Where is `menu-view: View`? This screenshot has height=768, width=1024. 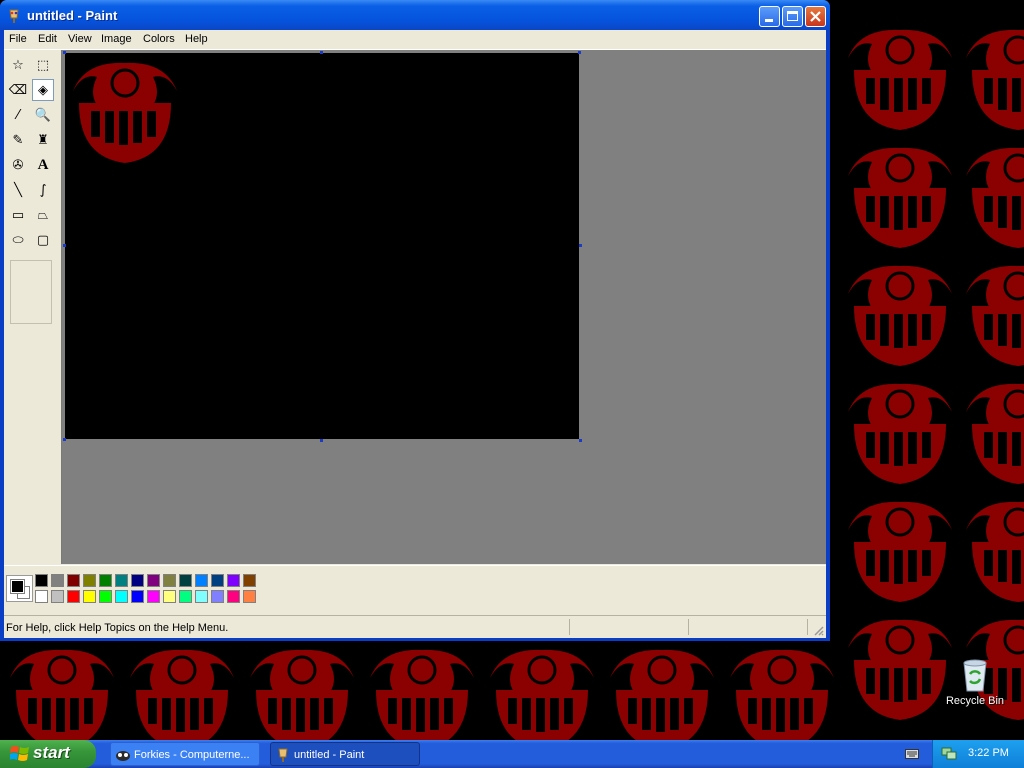 menu-view: View is located at coordinates (80, 39).